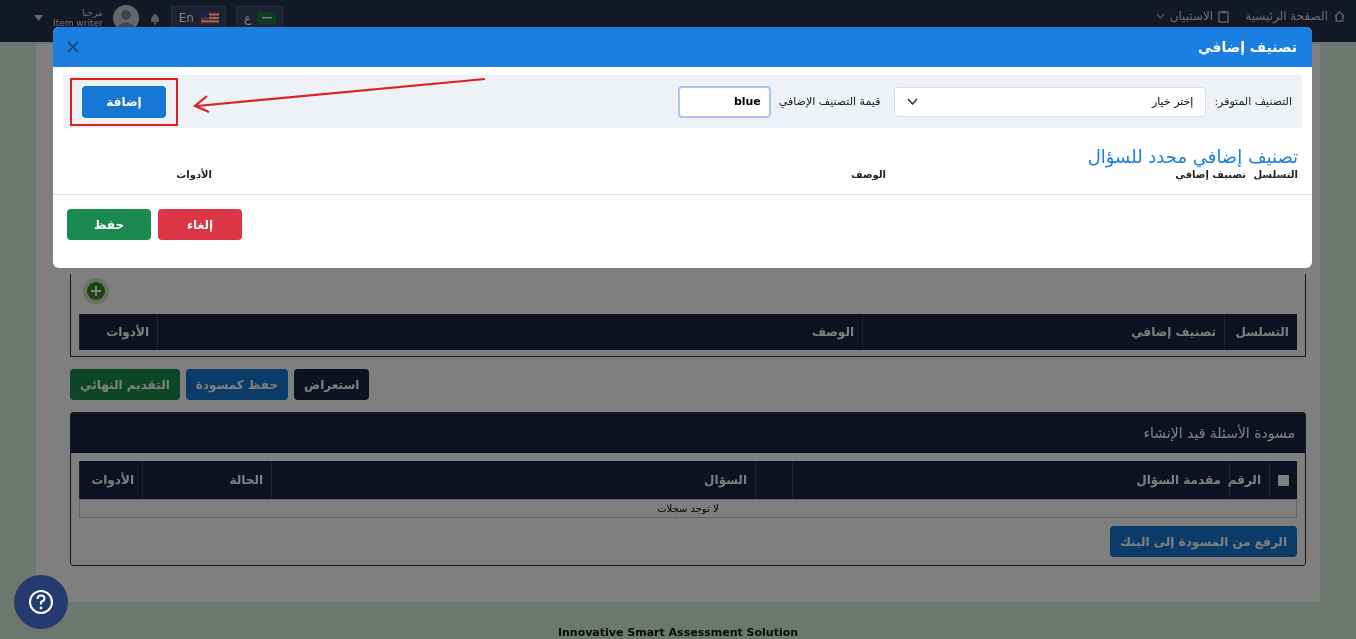  I want to click on greeting-text: مرحبا, so click(92, 13).